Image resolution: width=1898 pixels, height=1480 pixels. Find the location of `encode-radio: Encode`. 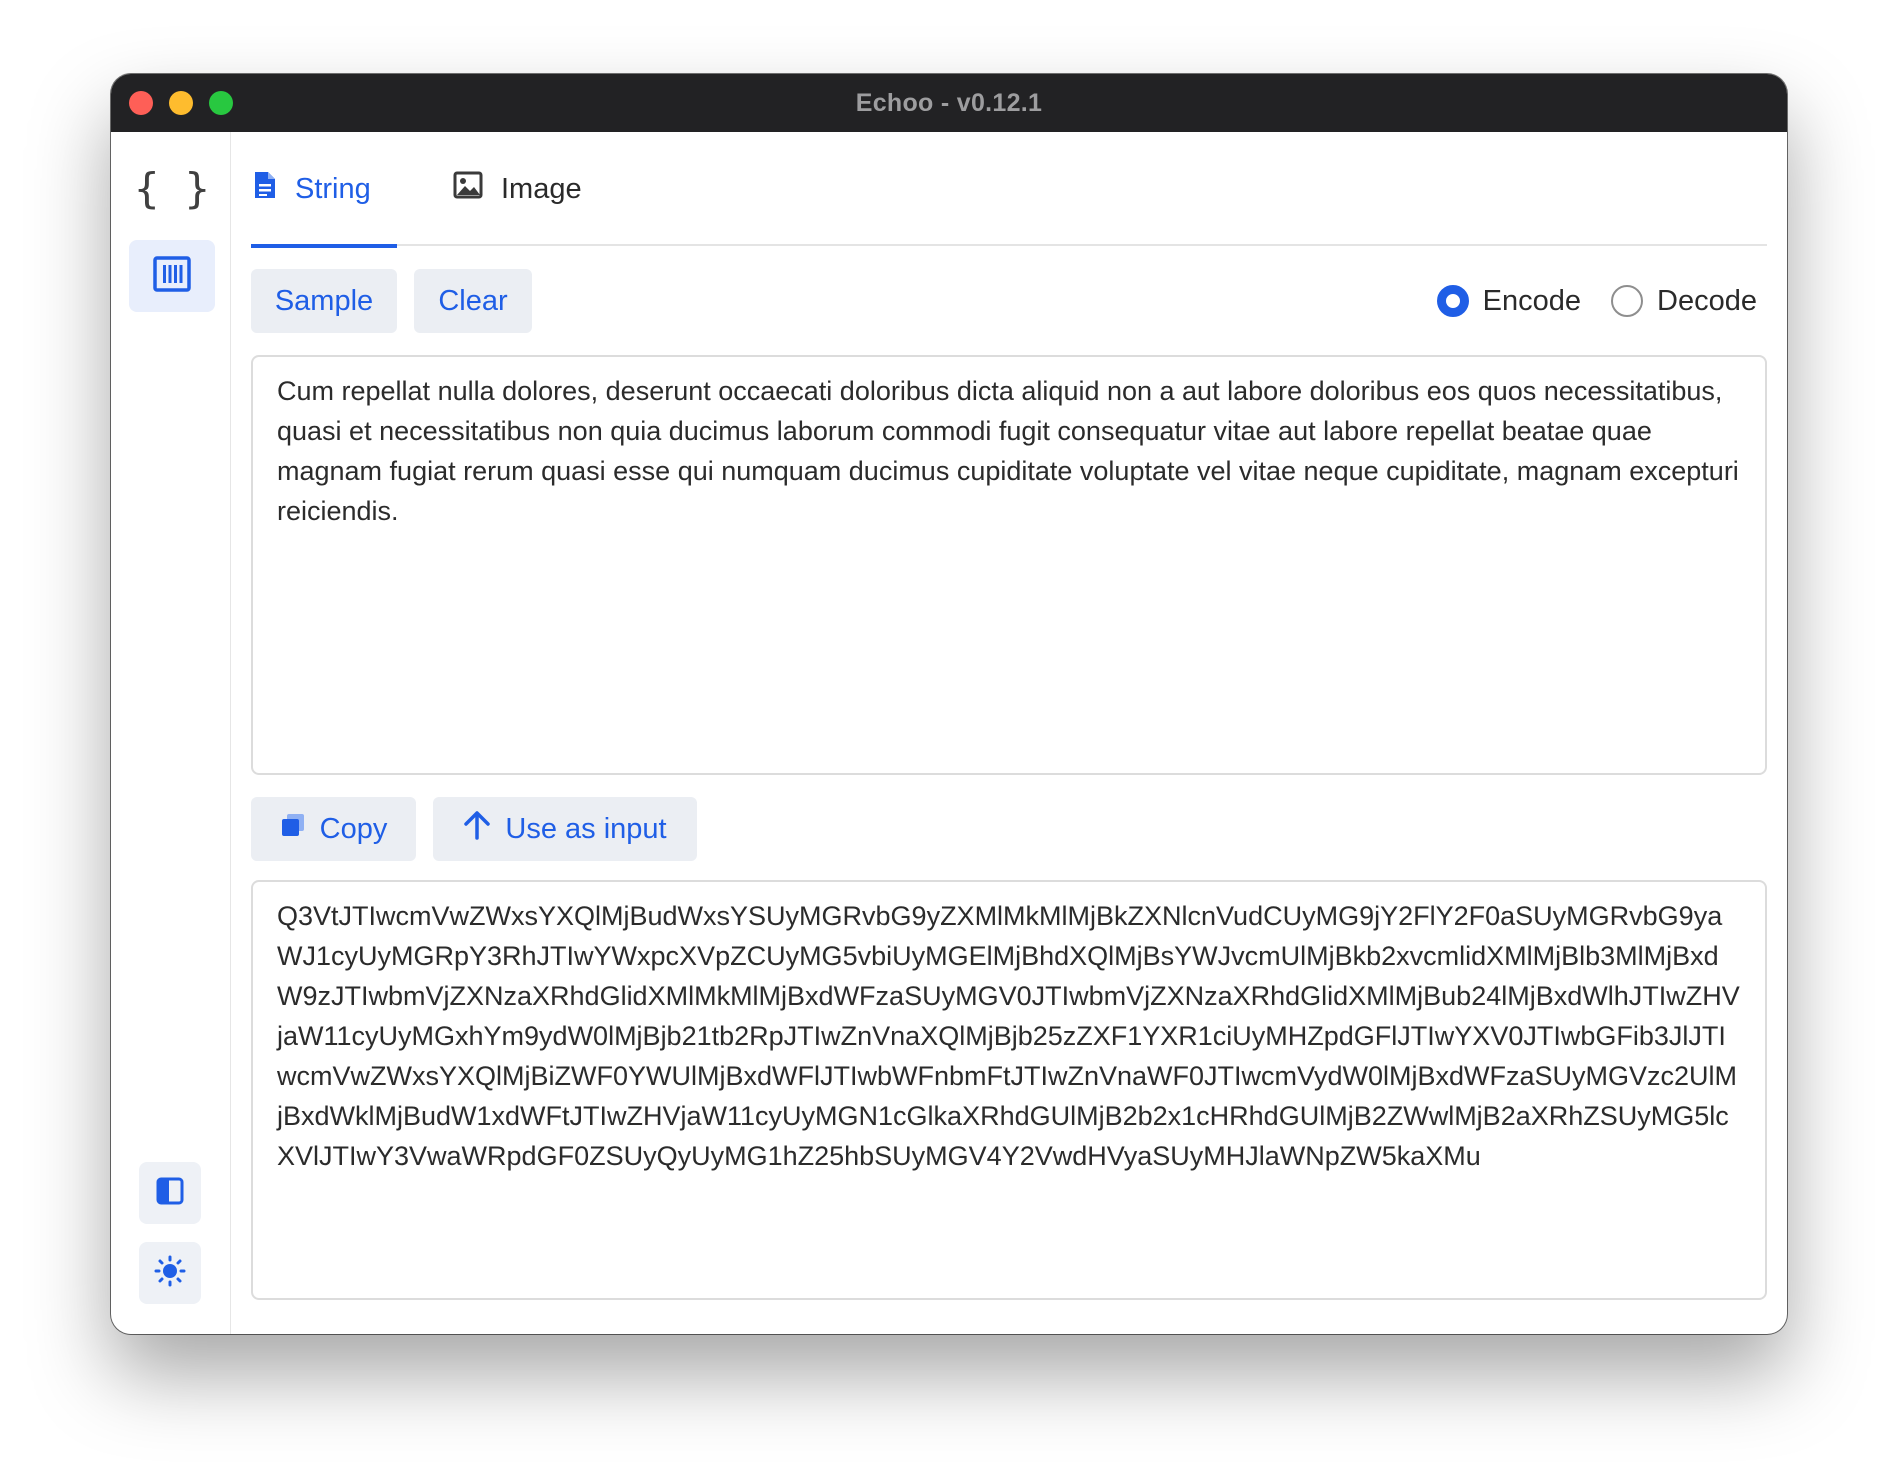

encode-radio: Encode is located at coordinates (1509, 301).